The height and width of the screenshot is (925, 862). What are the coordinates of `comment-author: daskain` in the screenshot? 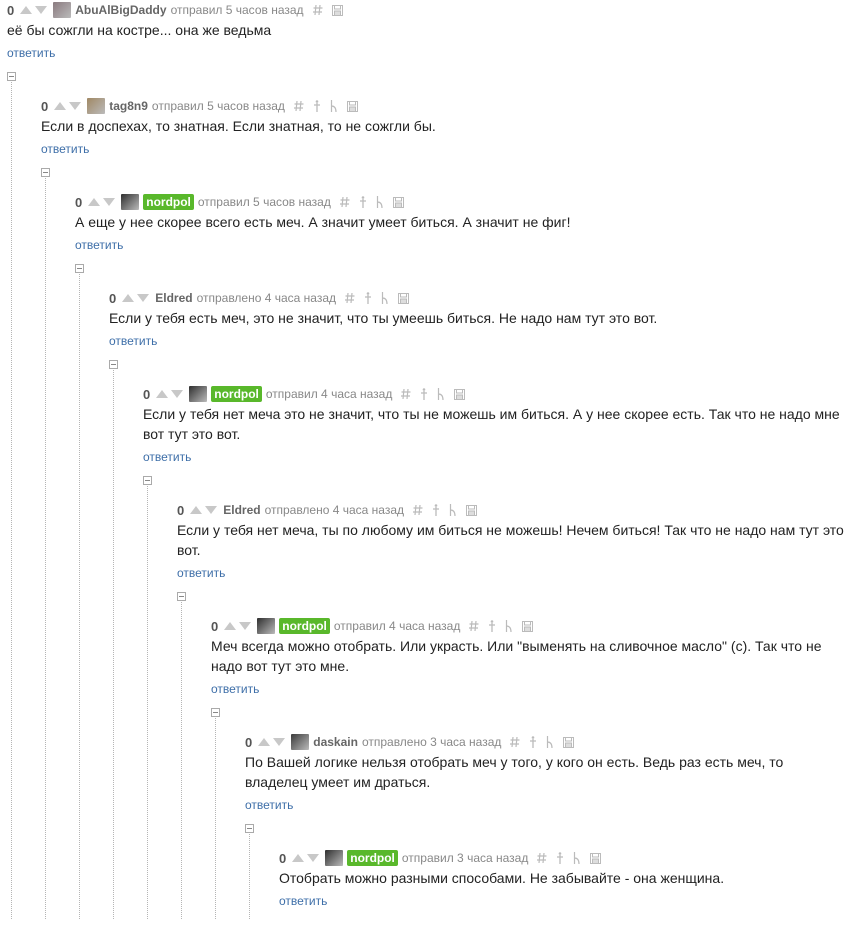 It's located at (335, 742).